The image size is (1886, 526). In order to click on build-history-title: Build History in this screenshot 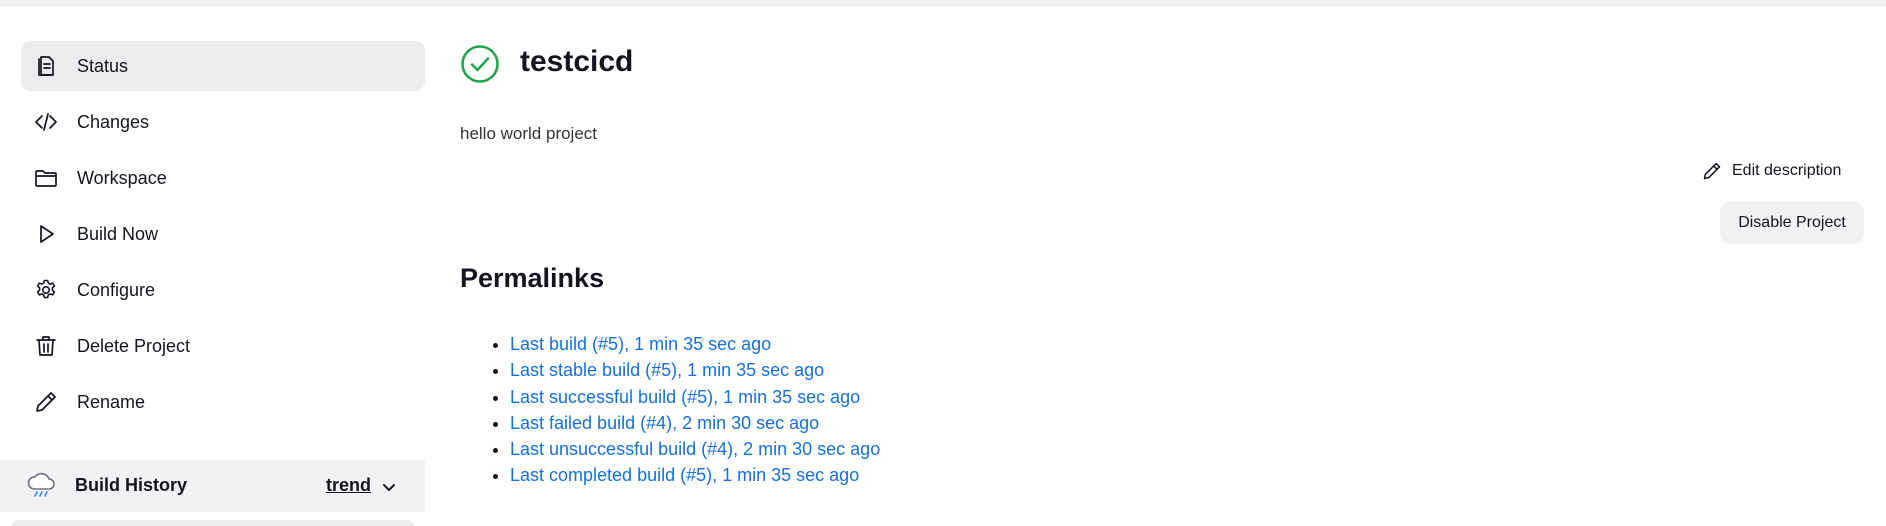, I will do `click(131, 485)`.